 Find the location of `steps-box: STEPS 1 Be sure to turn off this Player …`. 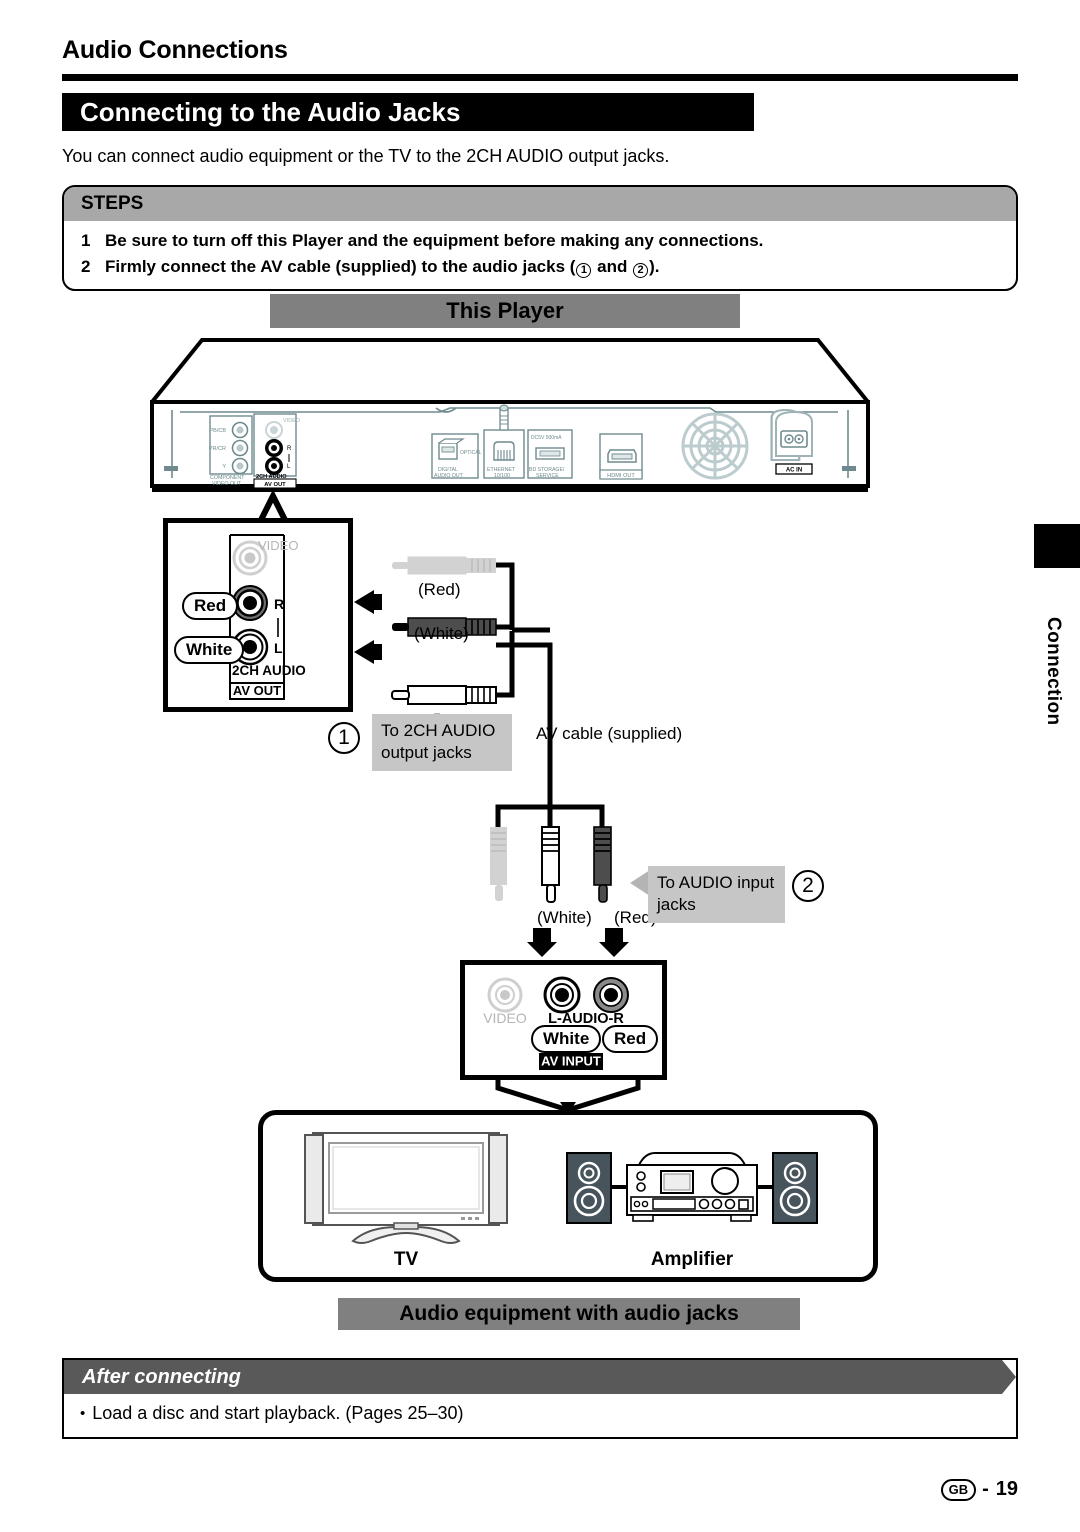

steps-box: STEPS 1 Be sure to turn off this Player … is located at coordinates (540, 238).